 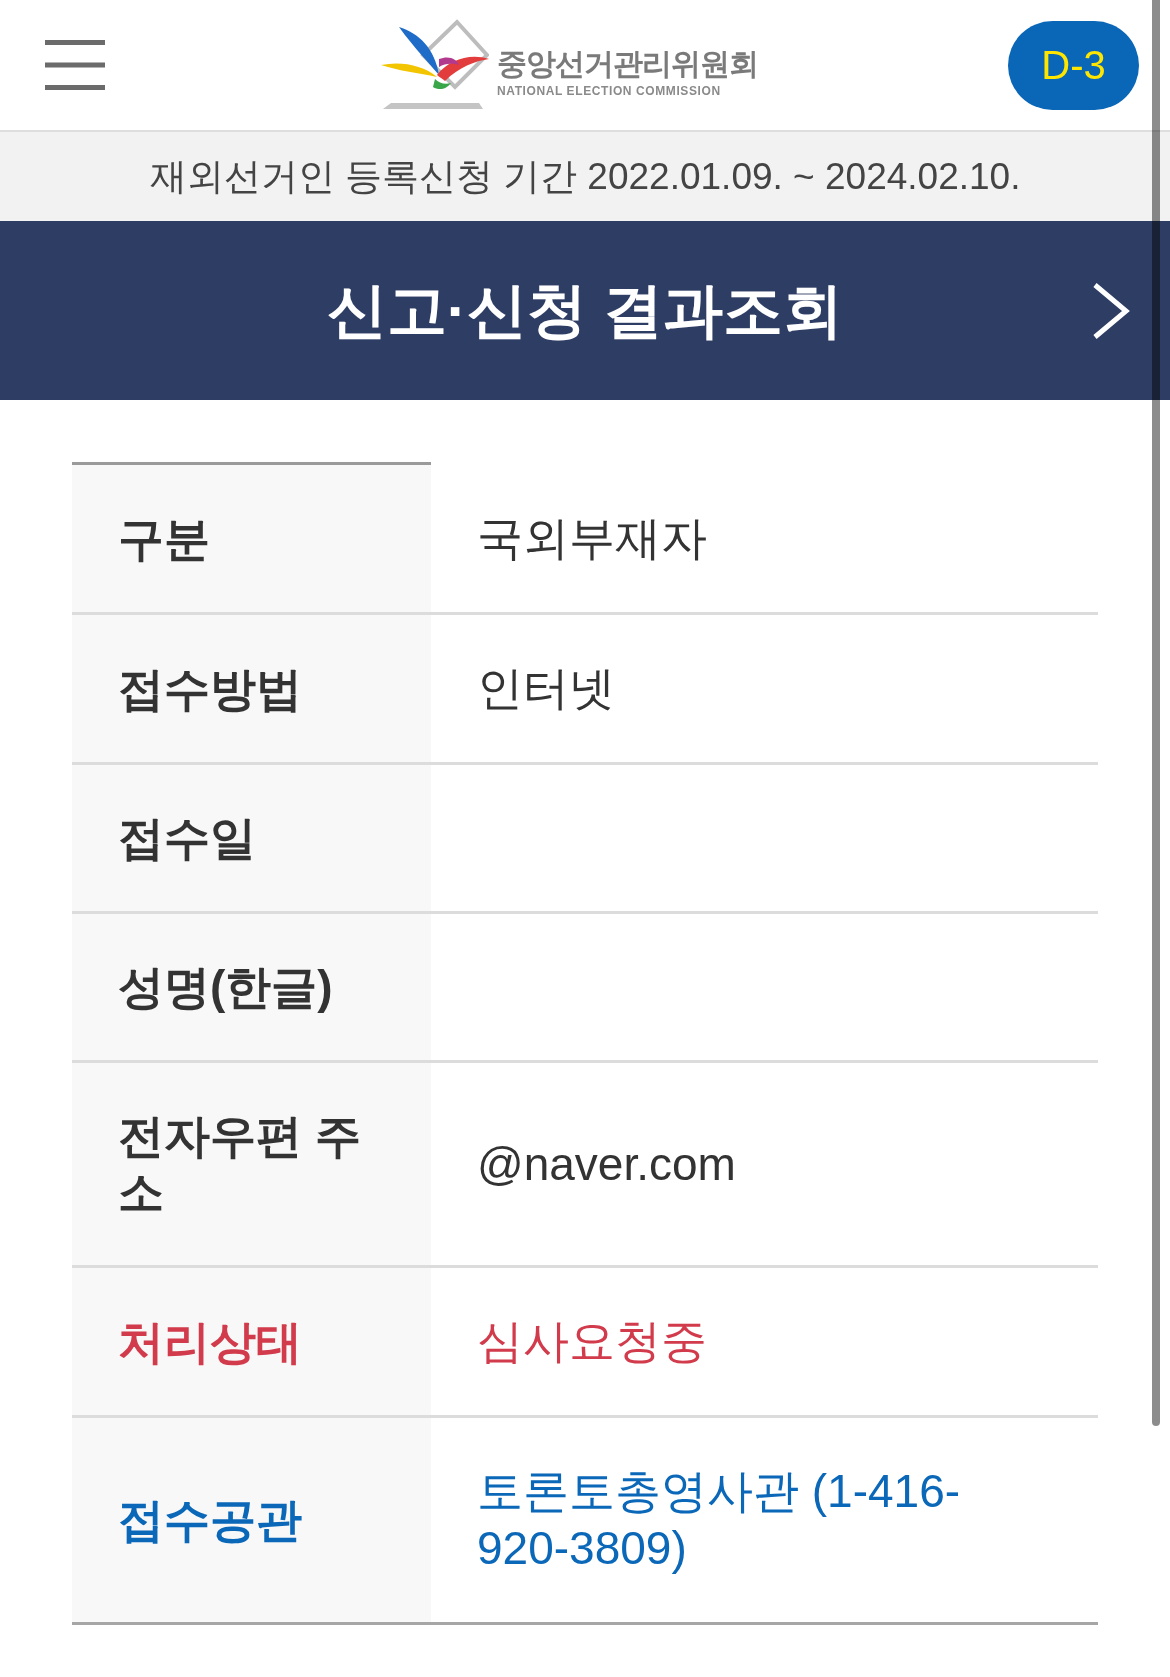 What do you see at coordinates (1156, 713) in the screenshot?
I see `scrollbar-thumb` at bounding box center [1156, 713].